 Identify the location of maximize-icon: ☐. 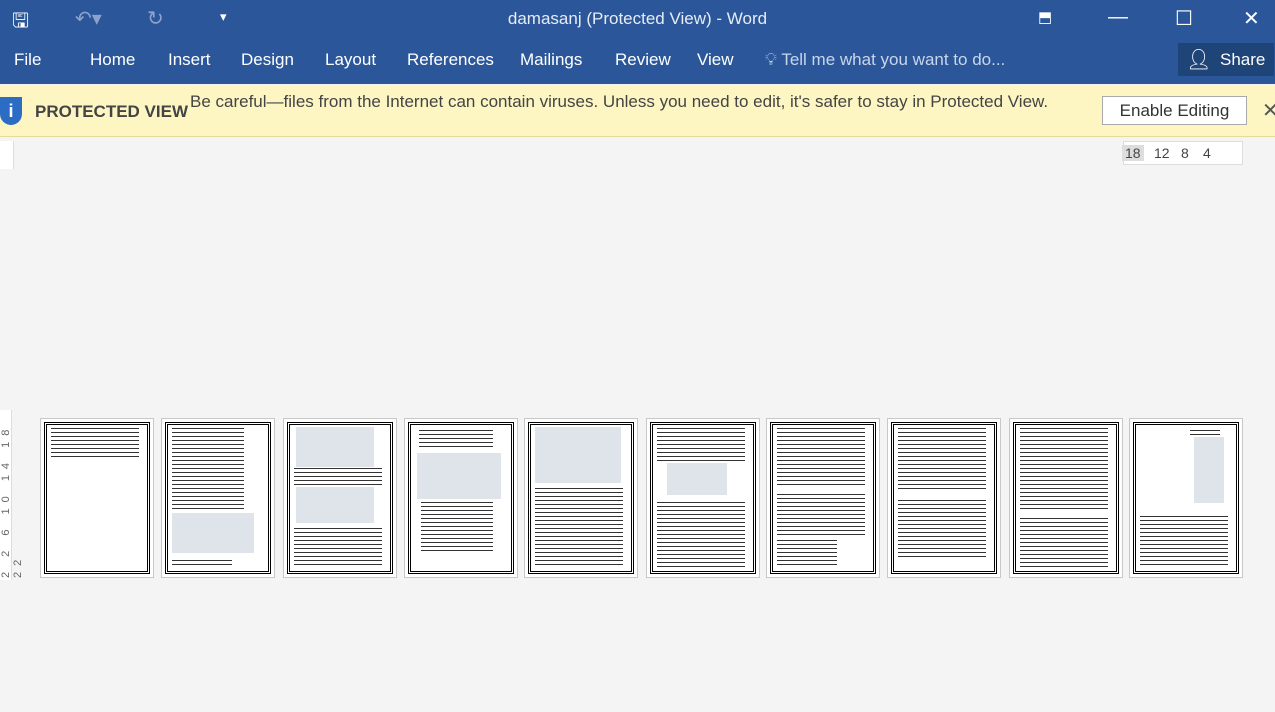
(1184, 18).